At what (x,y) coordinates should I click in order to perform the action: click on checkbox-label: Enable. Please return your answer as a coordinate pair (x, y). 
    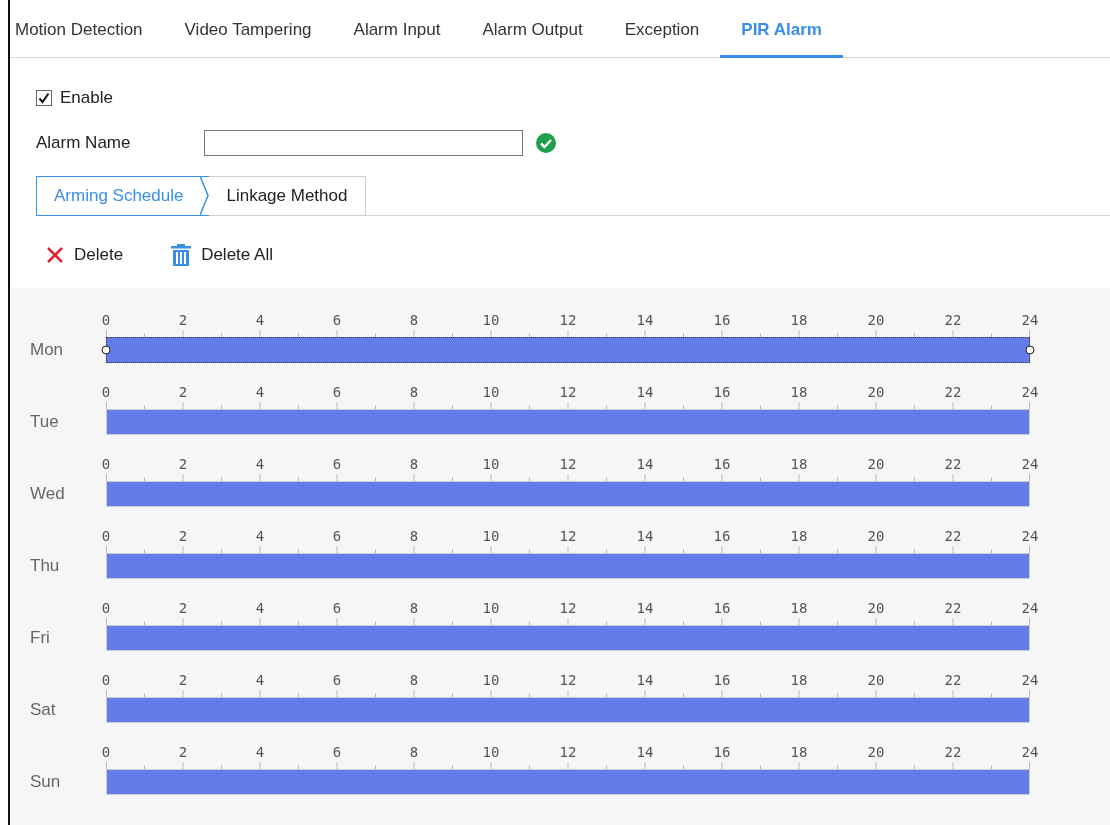
    Looking at the image, I should click on (86, 98).